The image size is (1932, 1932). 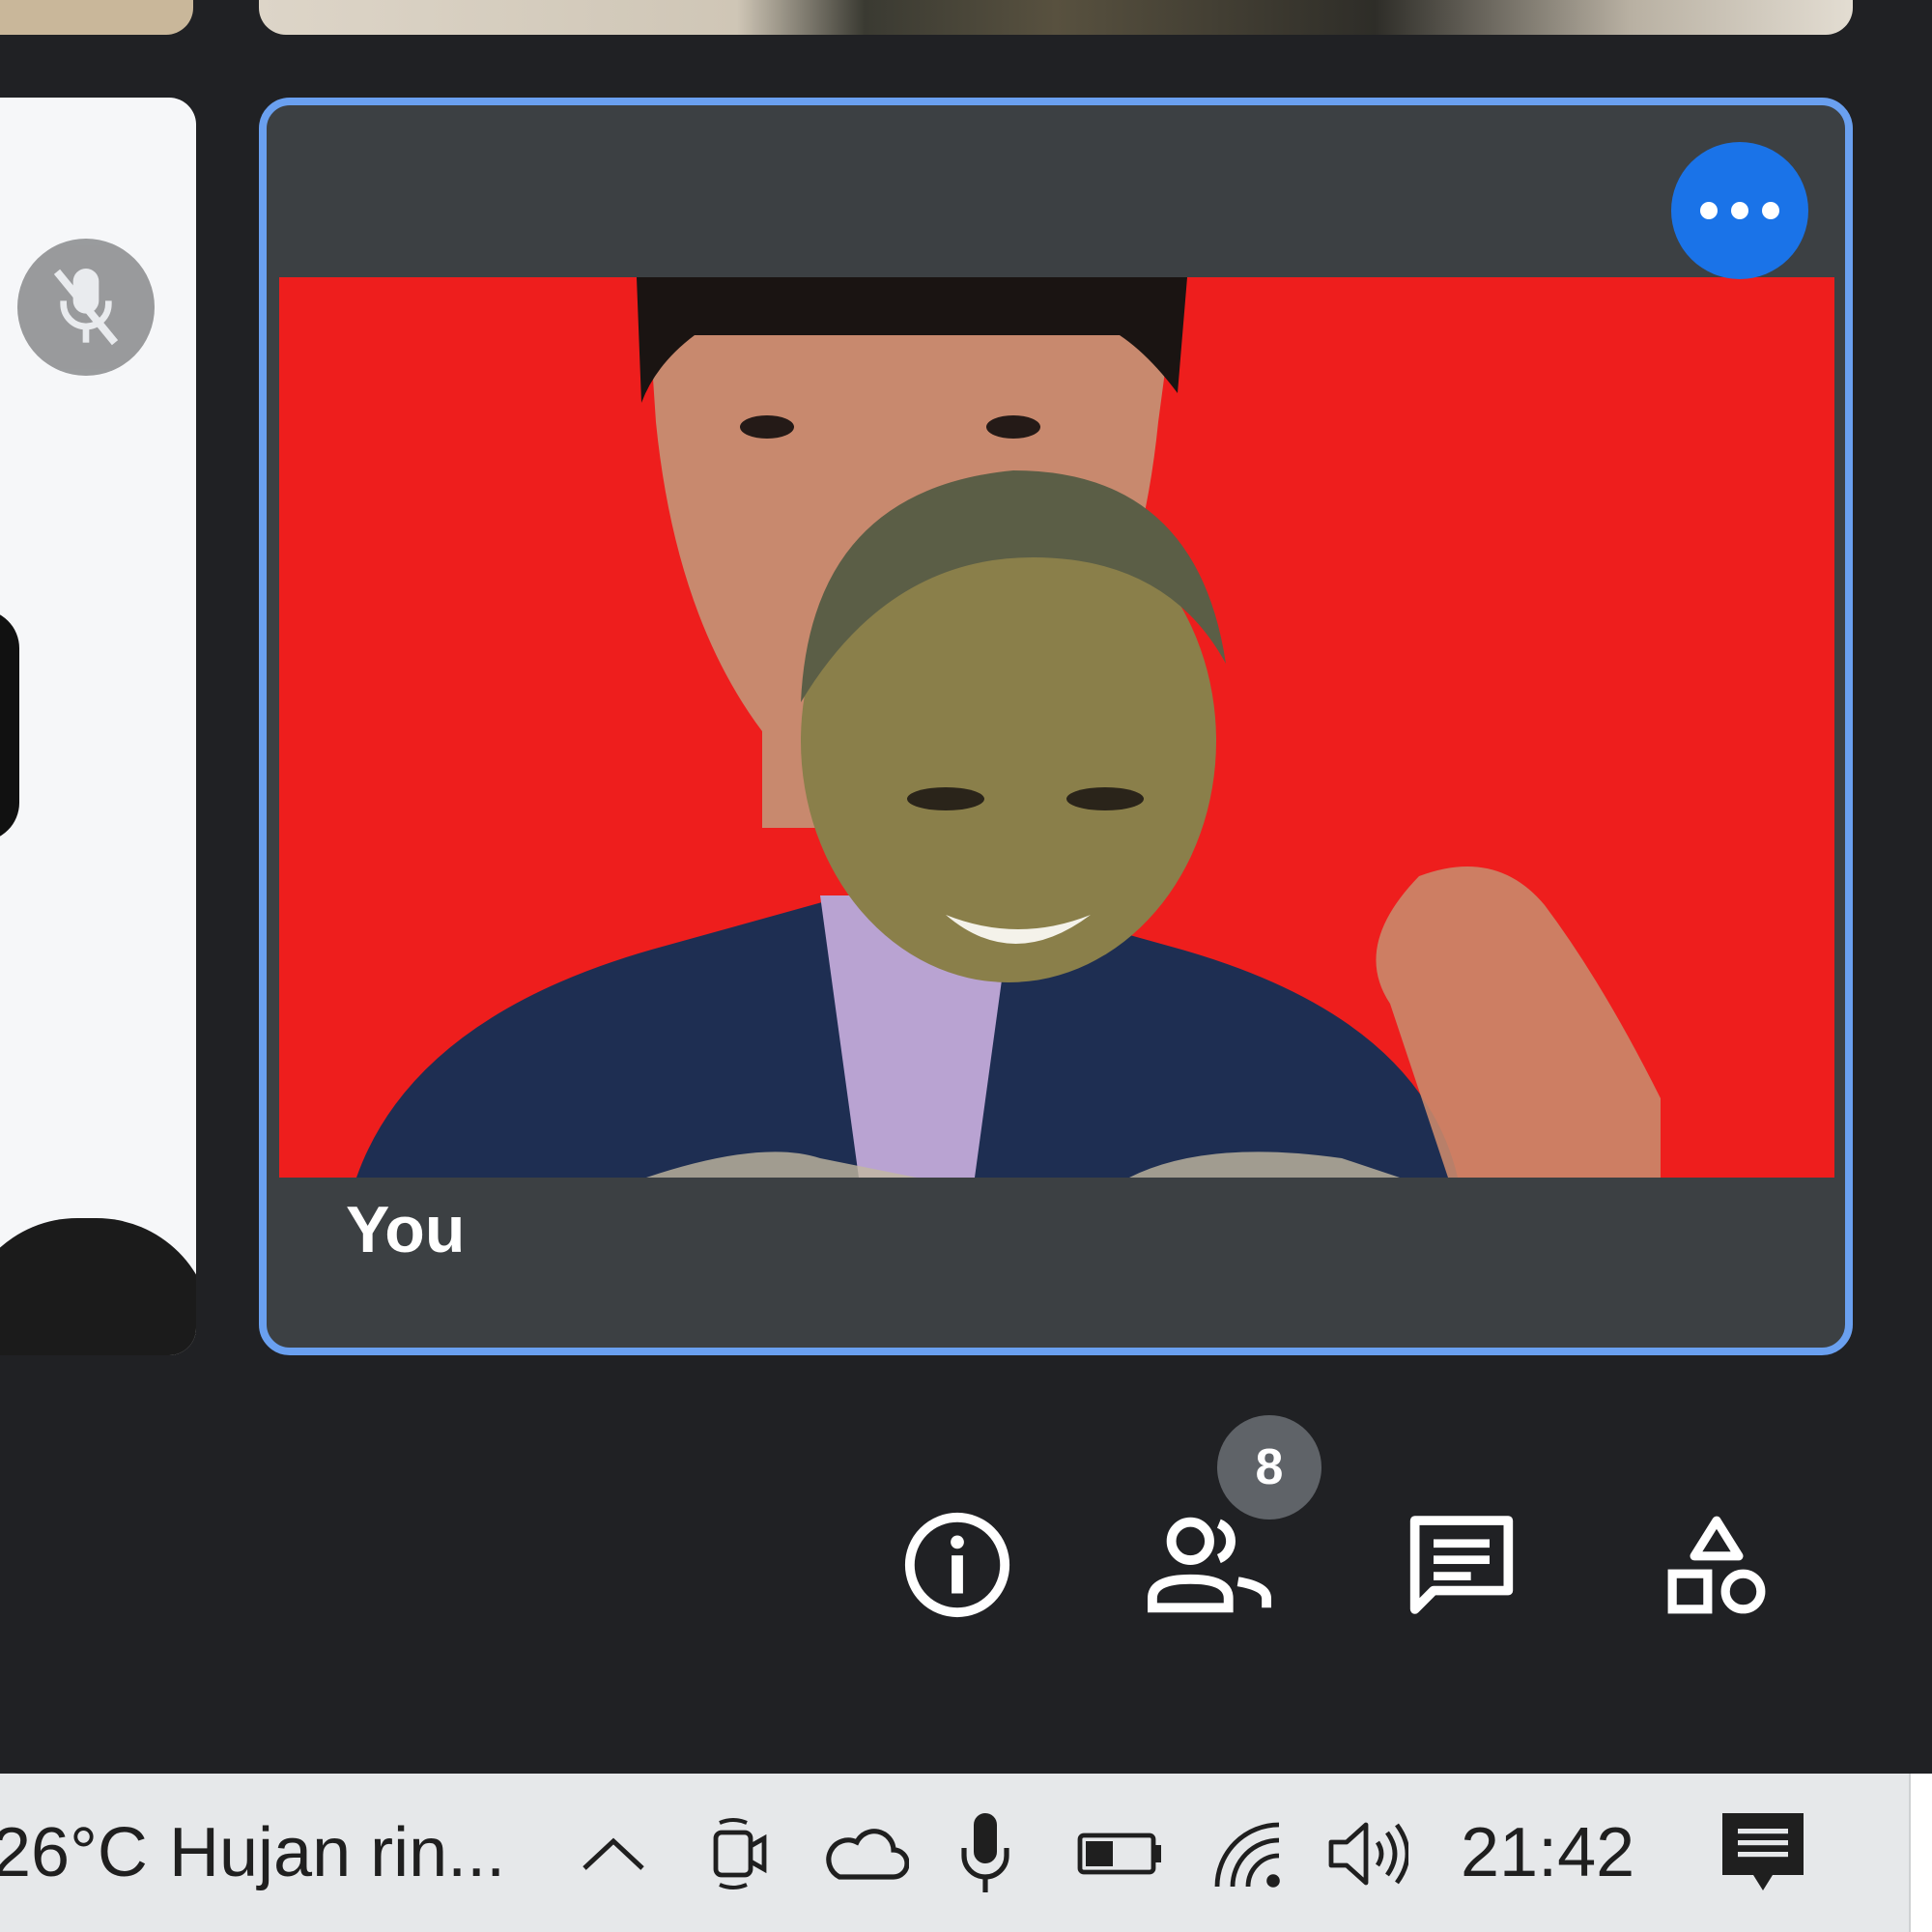 What do you see at coordinates (1056, 17) in the screenshot?
I see `participant-tile-top-right` at bounding box center [1056, 17].